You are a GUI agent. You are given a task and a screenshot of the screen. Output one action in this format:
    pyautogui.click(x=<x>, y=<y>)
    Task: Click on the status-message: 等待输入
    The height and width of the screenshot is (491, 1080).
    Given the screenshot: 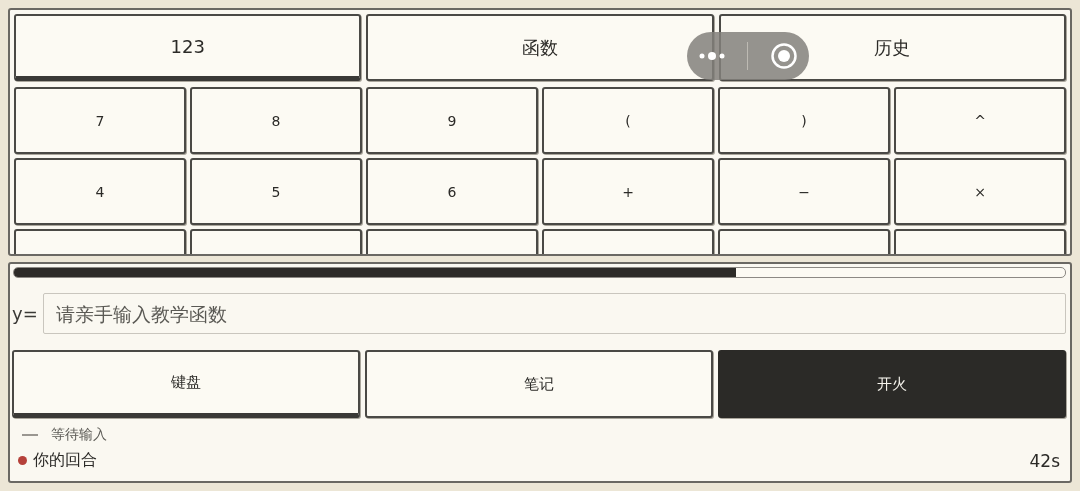 What is the action you would take?
    pyautogui.click(x=79, y=435)
    